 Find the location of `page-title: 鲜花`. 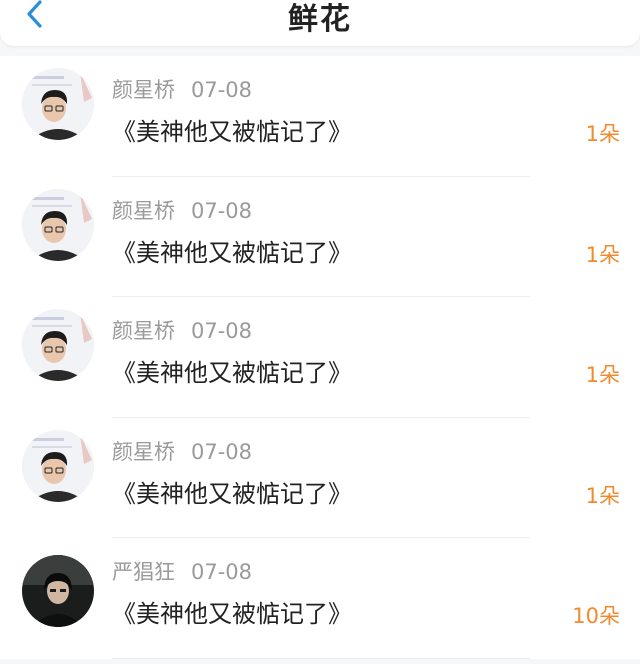

page-title: 鲜花 is located at coordinates (320, 19).